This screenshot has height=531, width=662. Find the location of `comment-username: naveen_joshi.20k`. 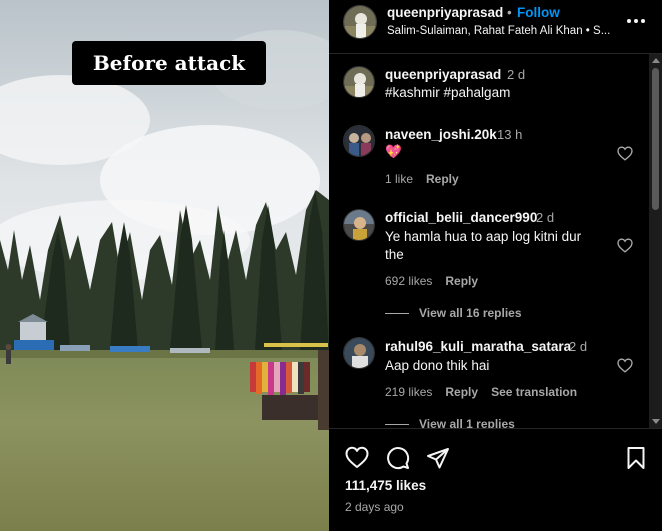

comment-username: naveen_joshi.20k is located at coordinates (441, 134).